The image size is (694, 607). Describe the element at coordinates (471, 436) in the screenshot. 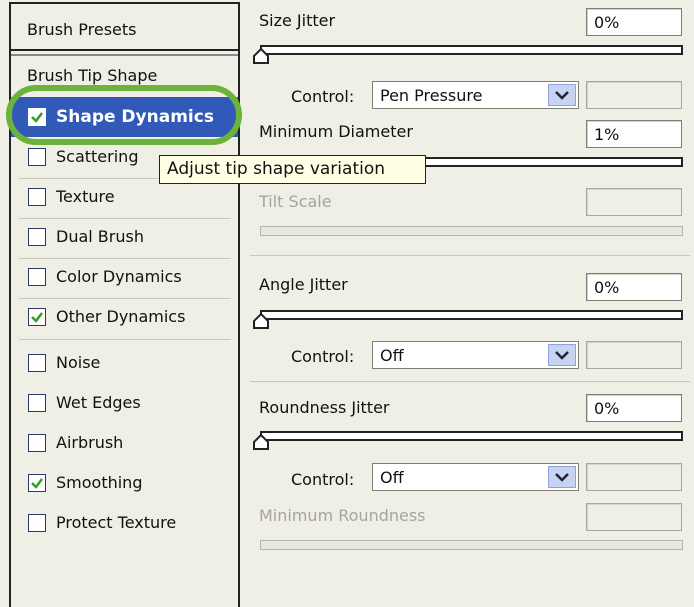

I see `roundness-jitter-slider` at that location.